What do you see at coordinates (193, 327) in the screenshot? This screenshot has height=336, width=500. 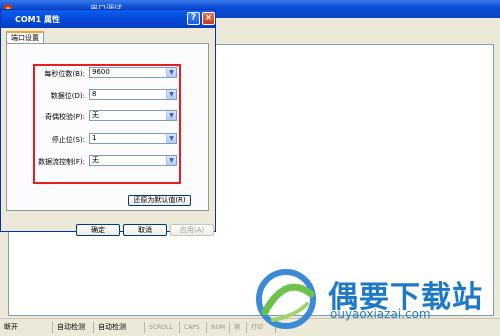 I see `status-caps: CAPS` at bounding box center [193, 327].